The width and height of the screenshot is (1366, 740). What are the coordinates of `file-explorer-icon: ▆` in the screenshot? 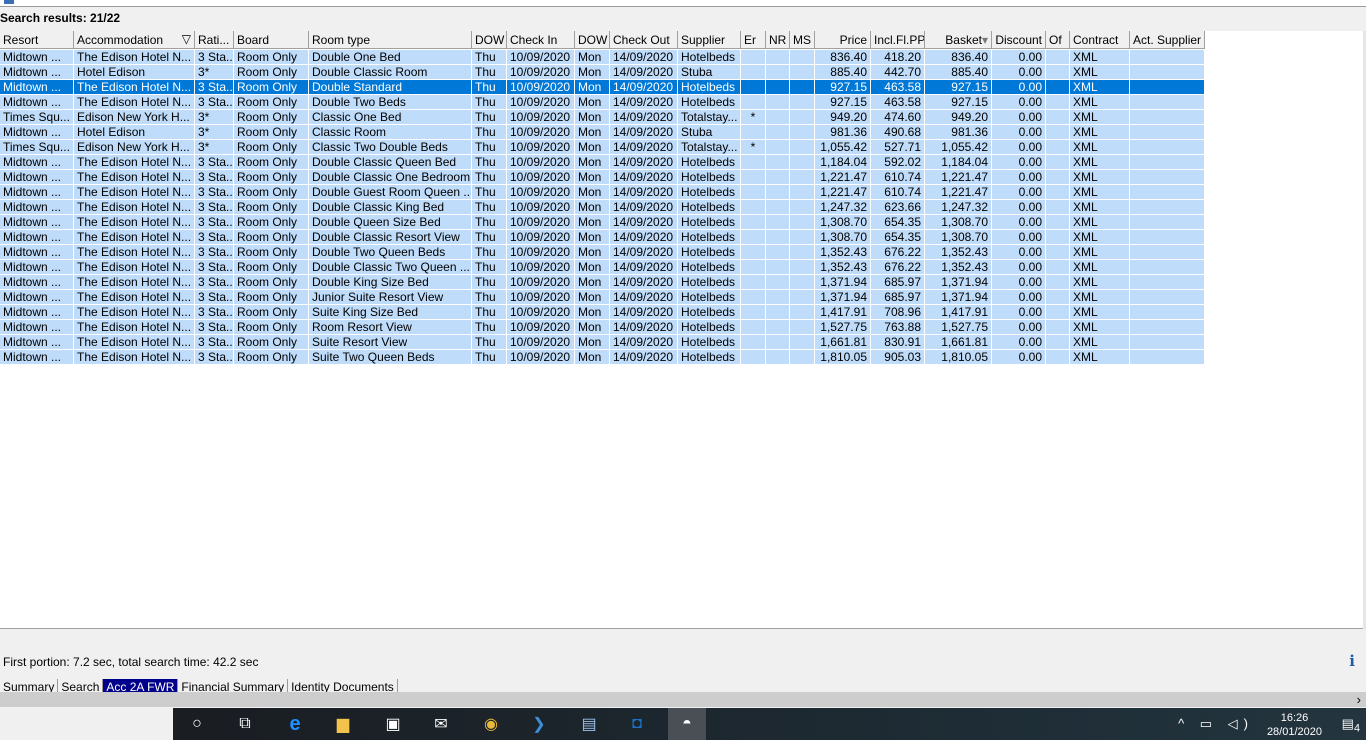 It's located at (343, 724).